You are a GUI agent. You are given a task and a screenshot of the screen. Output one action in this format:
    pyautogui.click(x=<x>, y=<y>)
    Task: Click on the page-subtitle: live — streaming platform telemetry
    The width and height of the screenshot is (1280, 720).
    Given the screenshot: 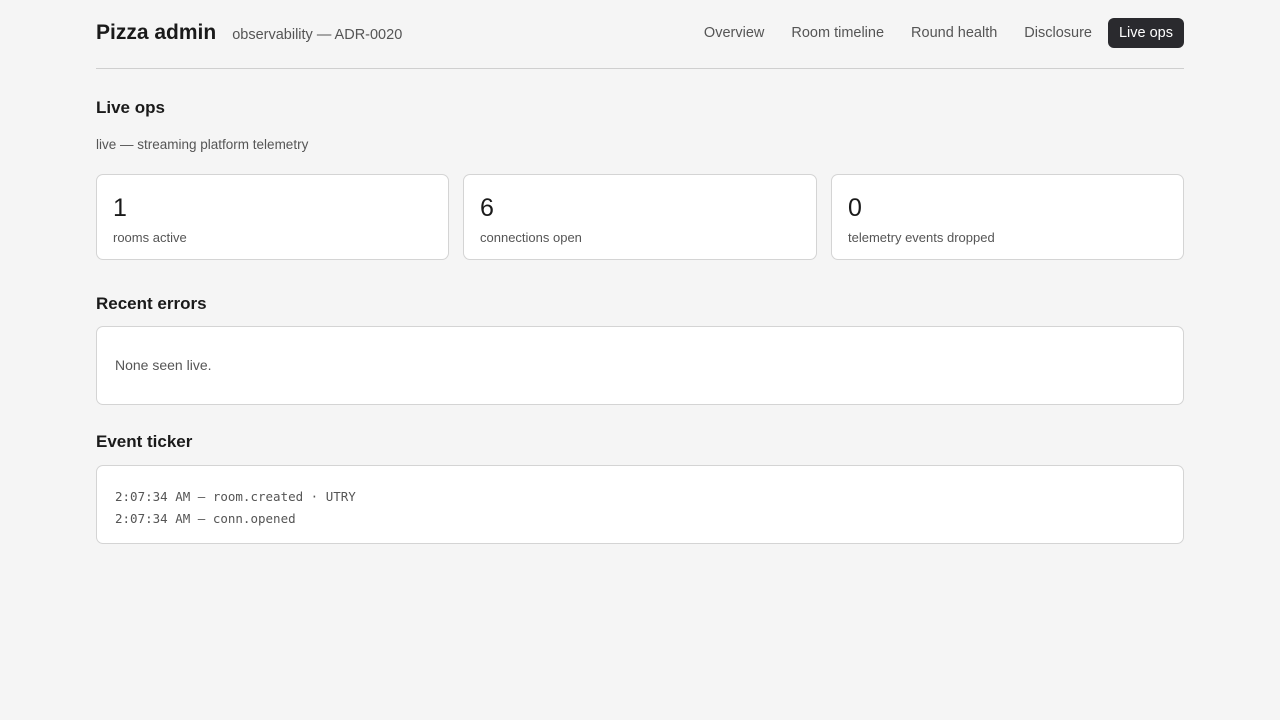 What is the action you would take?
    pyautogui.click(x=202, y=144)
    